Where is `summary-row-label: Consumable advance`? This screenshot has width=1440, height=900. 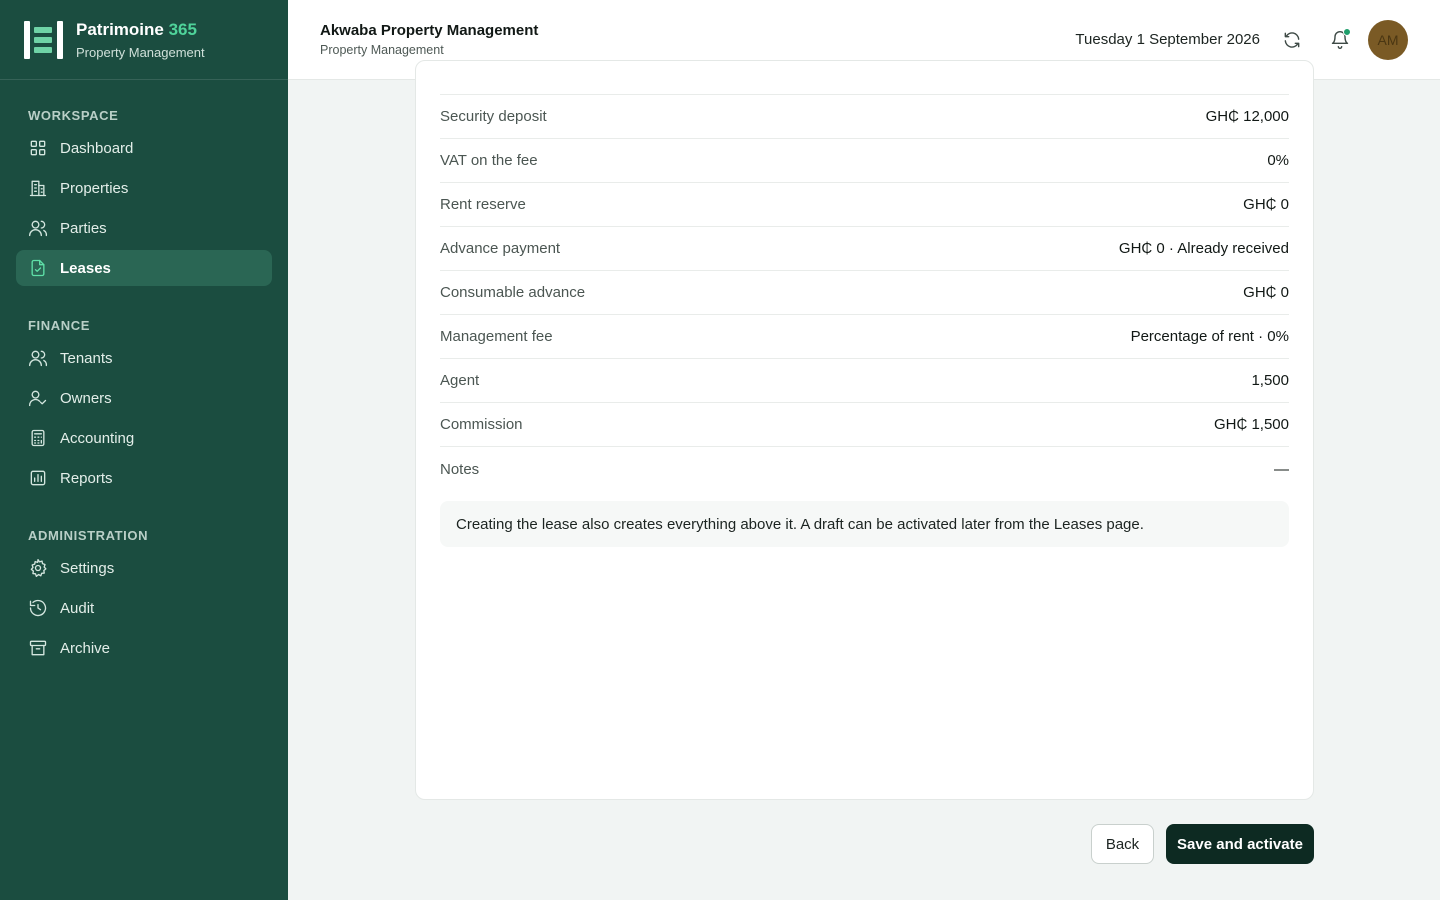 summary-row-label: Consumable advance is located at coordinates (513, 292).